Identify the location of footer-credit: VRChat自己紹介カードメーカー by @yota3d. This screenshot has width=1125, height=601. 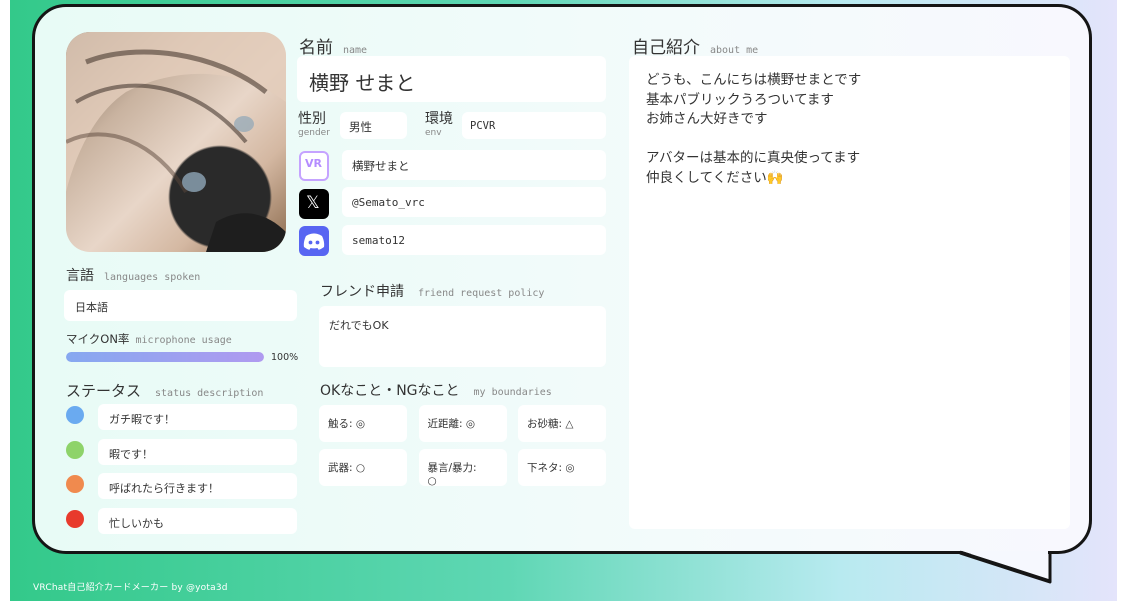
(130, 588).